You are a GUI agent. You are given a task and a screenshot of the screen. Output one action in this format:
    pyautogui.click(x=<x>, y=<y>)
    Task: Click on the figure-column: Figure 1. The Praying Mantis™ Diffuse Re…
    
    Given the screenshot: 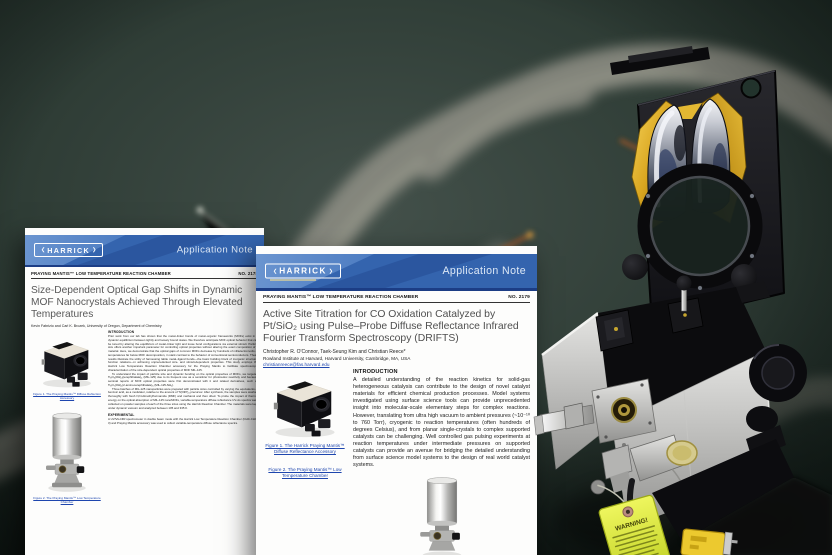 What is the action you would take?
    pyautogui.click(x=67, y=417)
    